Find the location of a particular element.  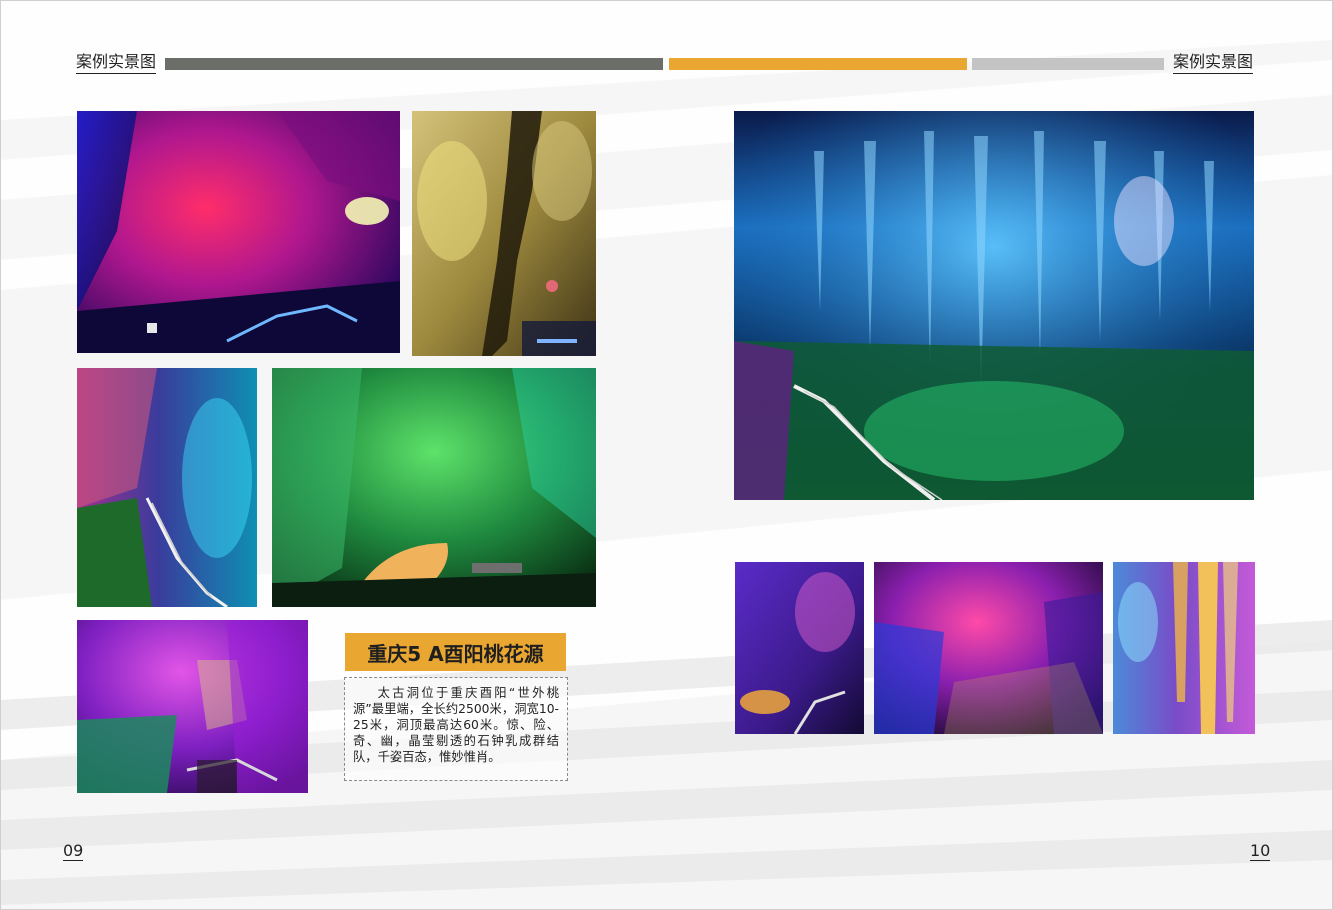

page-number-right: 10 is located at coordinates (1260, 851).